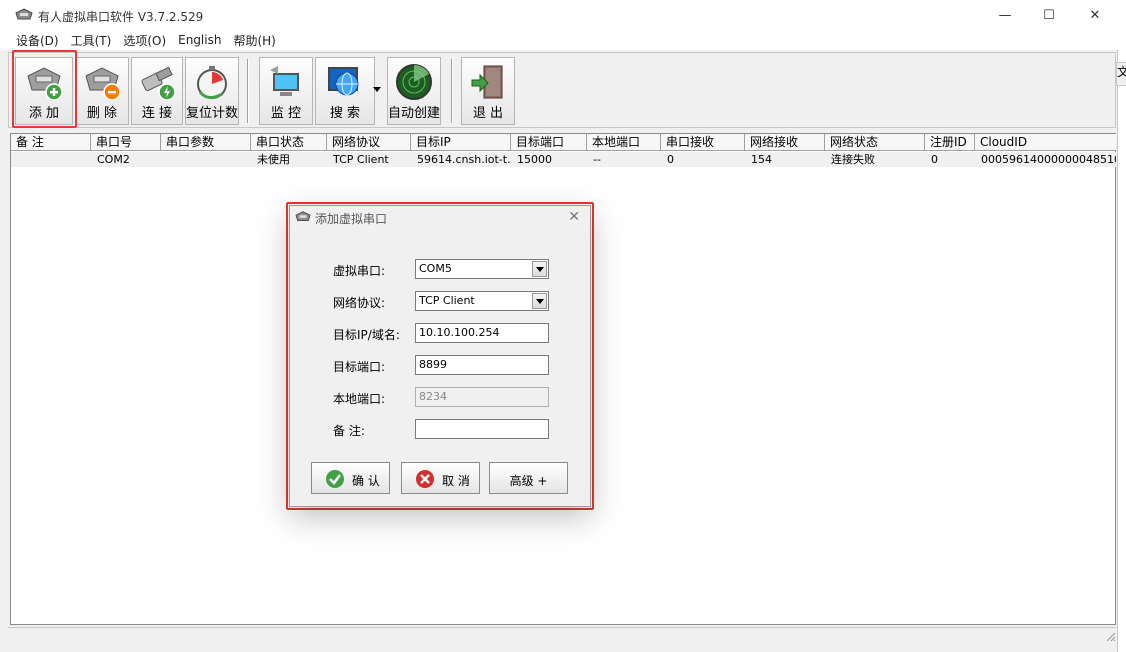 This screenshot has width=1126, height=652. I want to click on protocol-select: TCP Client, so click(482, 301).